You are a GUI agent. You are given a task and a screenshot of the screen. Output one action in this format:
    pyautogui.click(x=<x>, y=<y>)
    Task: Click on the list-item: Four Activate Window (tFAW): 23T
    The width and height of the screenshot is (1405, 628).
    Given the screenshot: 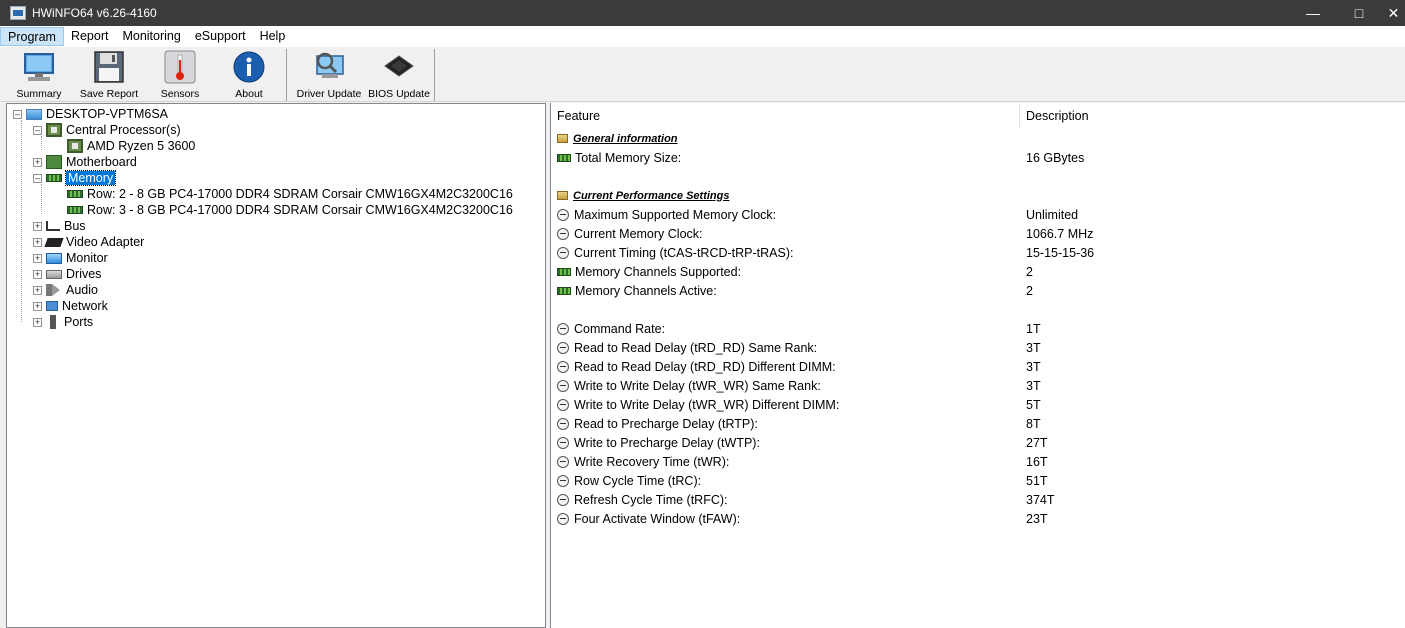 What is the action you would take?
    pyautogui.click(x=978, y=518)
    